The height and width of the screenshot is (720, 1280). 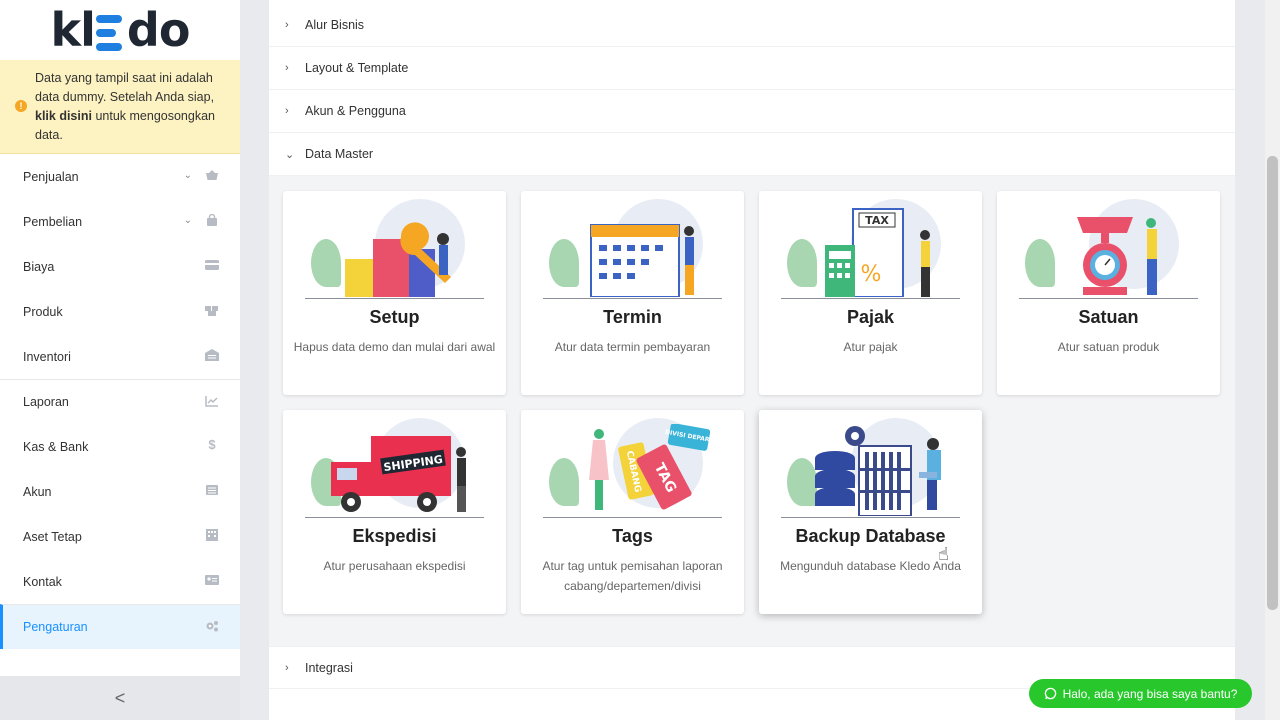 I want to click on sidebar-item-kontak: Kontak, so click(x=120, y=581).